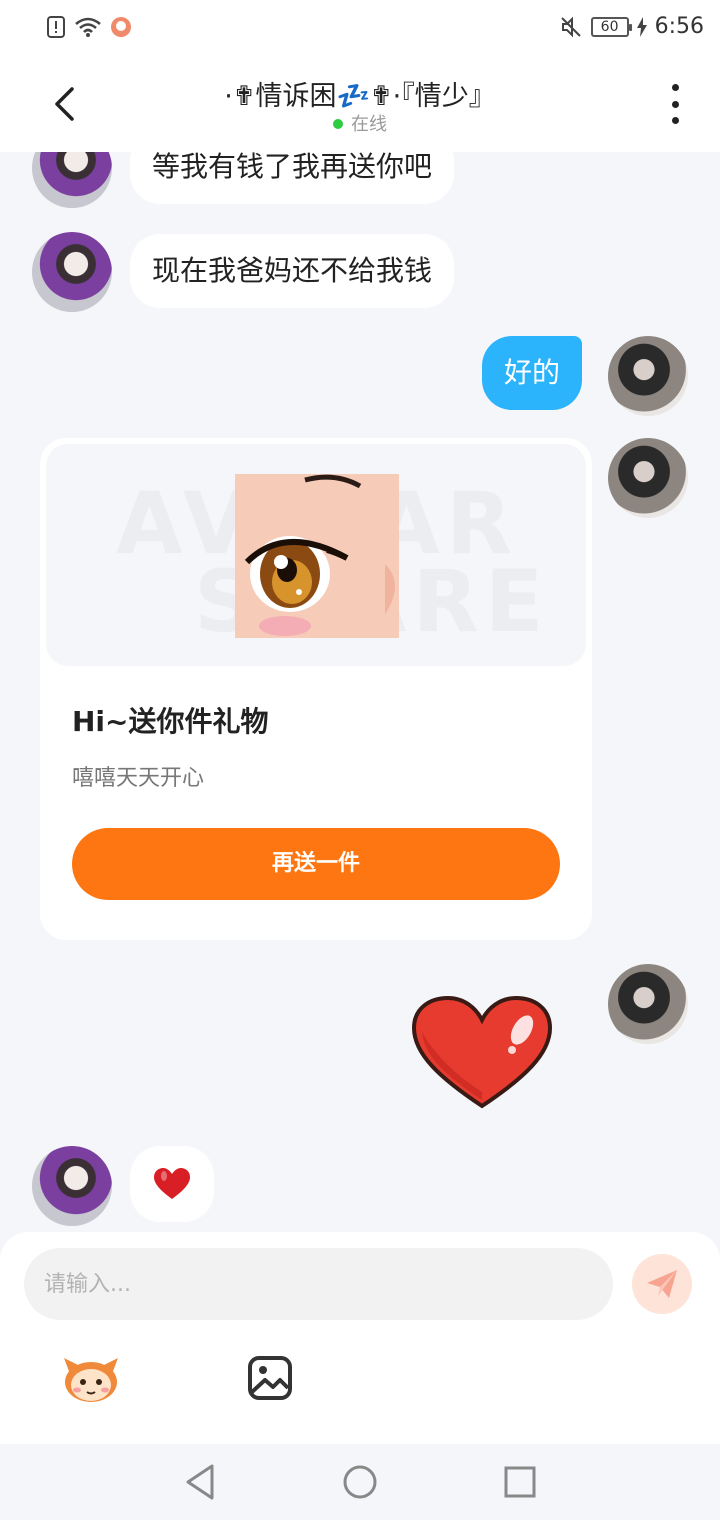 This screenshot has height=1520, width=720. I want to click on gift-subtitle: 嘻嘻天天开心, so click(138, 778).